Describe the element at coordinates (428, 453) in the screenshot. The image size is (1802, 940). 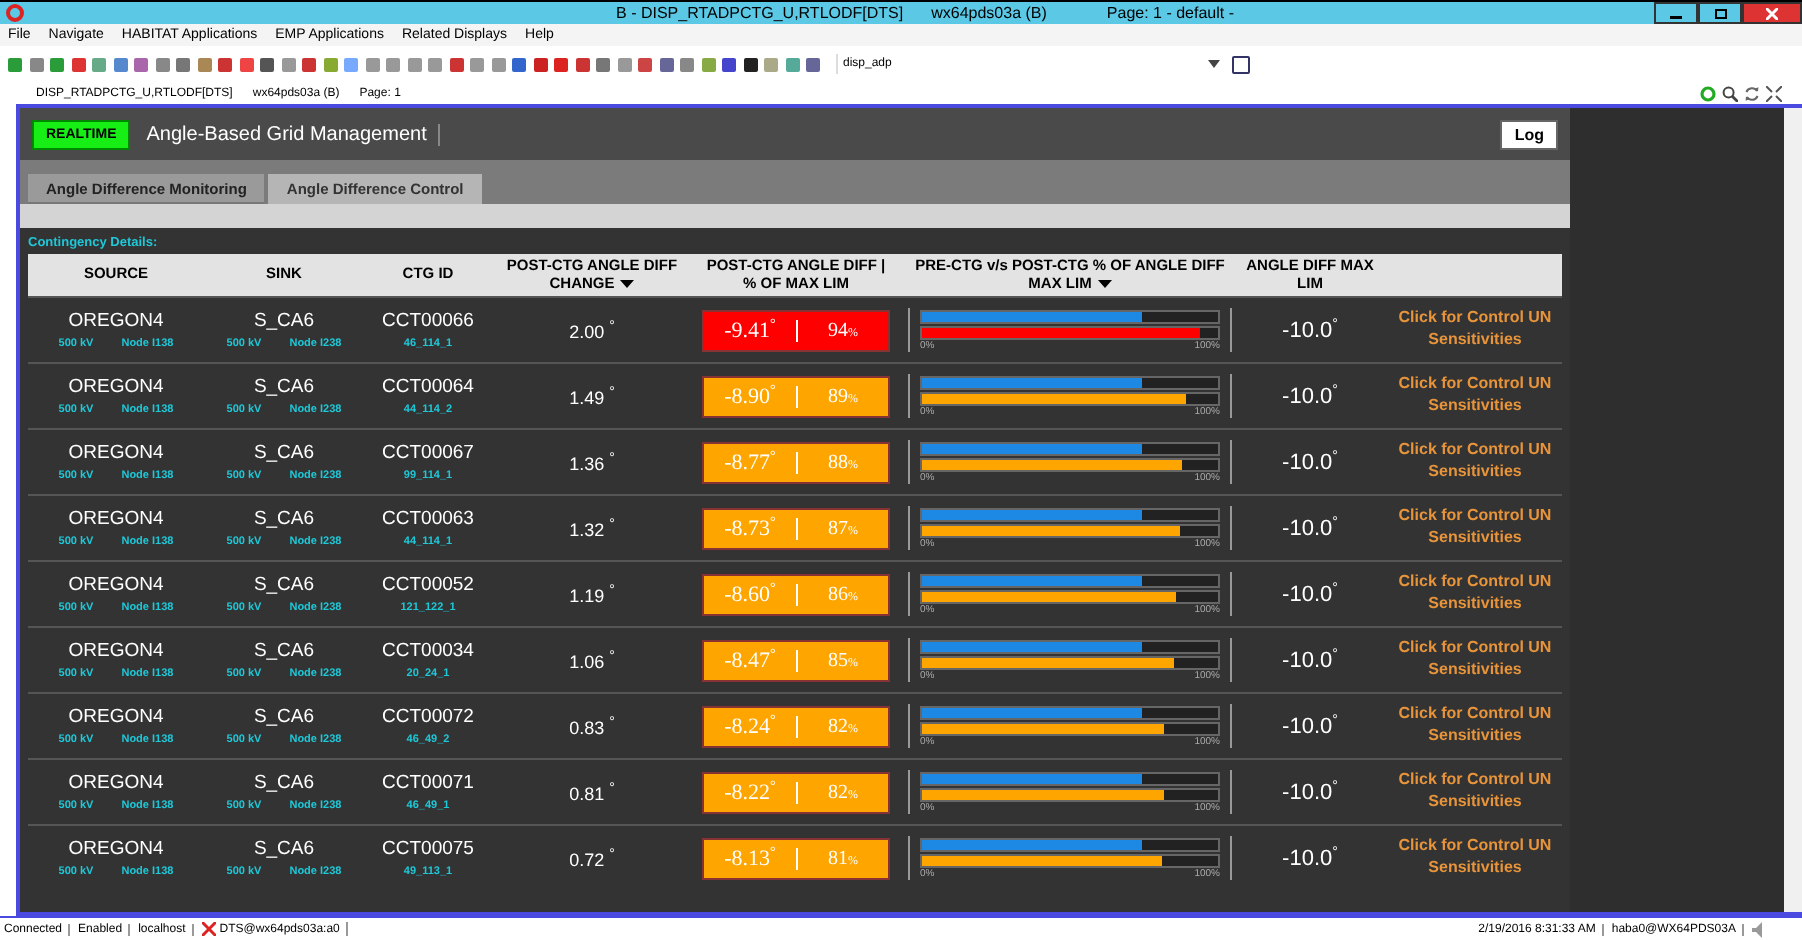
I see `ctg-id: CCT00067` at that location.